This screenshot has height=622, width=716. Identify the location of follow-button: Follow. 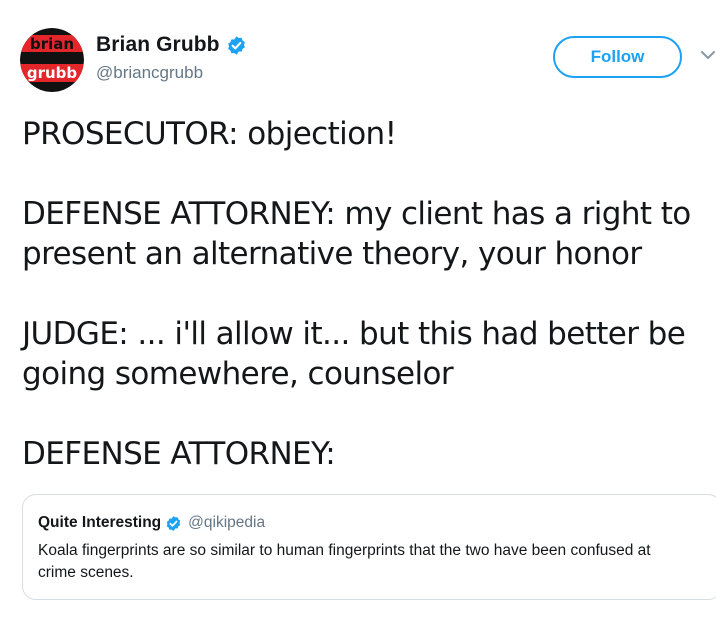
(617, 57).